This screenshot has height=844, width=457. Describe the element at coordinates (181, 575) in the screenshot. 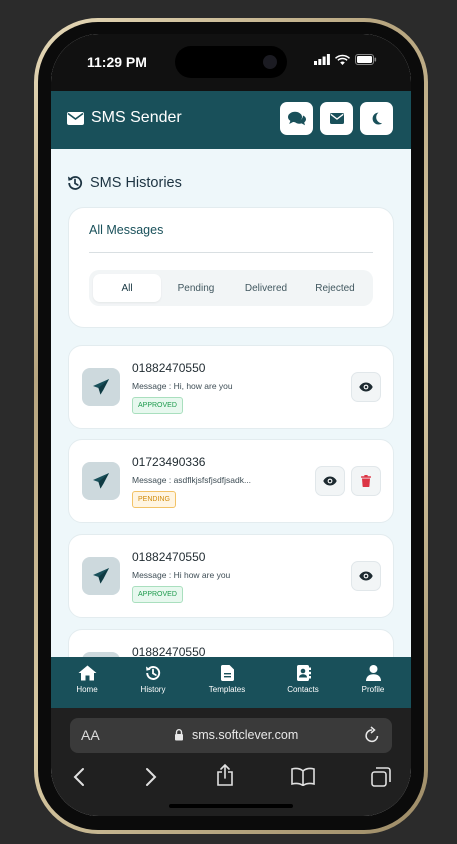

I see `message-text: Message : Hi how are you` at that location.